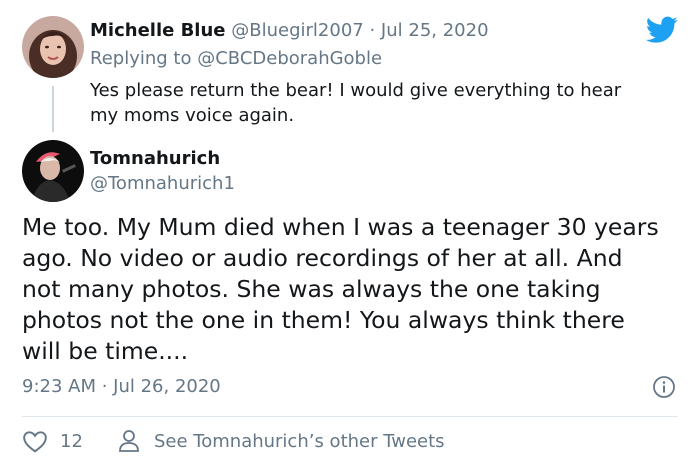  What do you see at coordinates (289, 58) in the screenshot?
I see `replying-handle: @CBCDeborahGoble` at bounding box center [289, 58].